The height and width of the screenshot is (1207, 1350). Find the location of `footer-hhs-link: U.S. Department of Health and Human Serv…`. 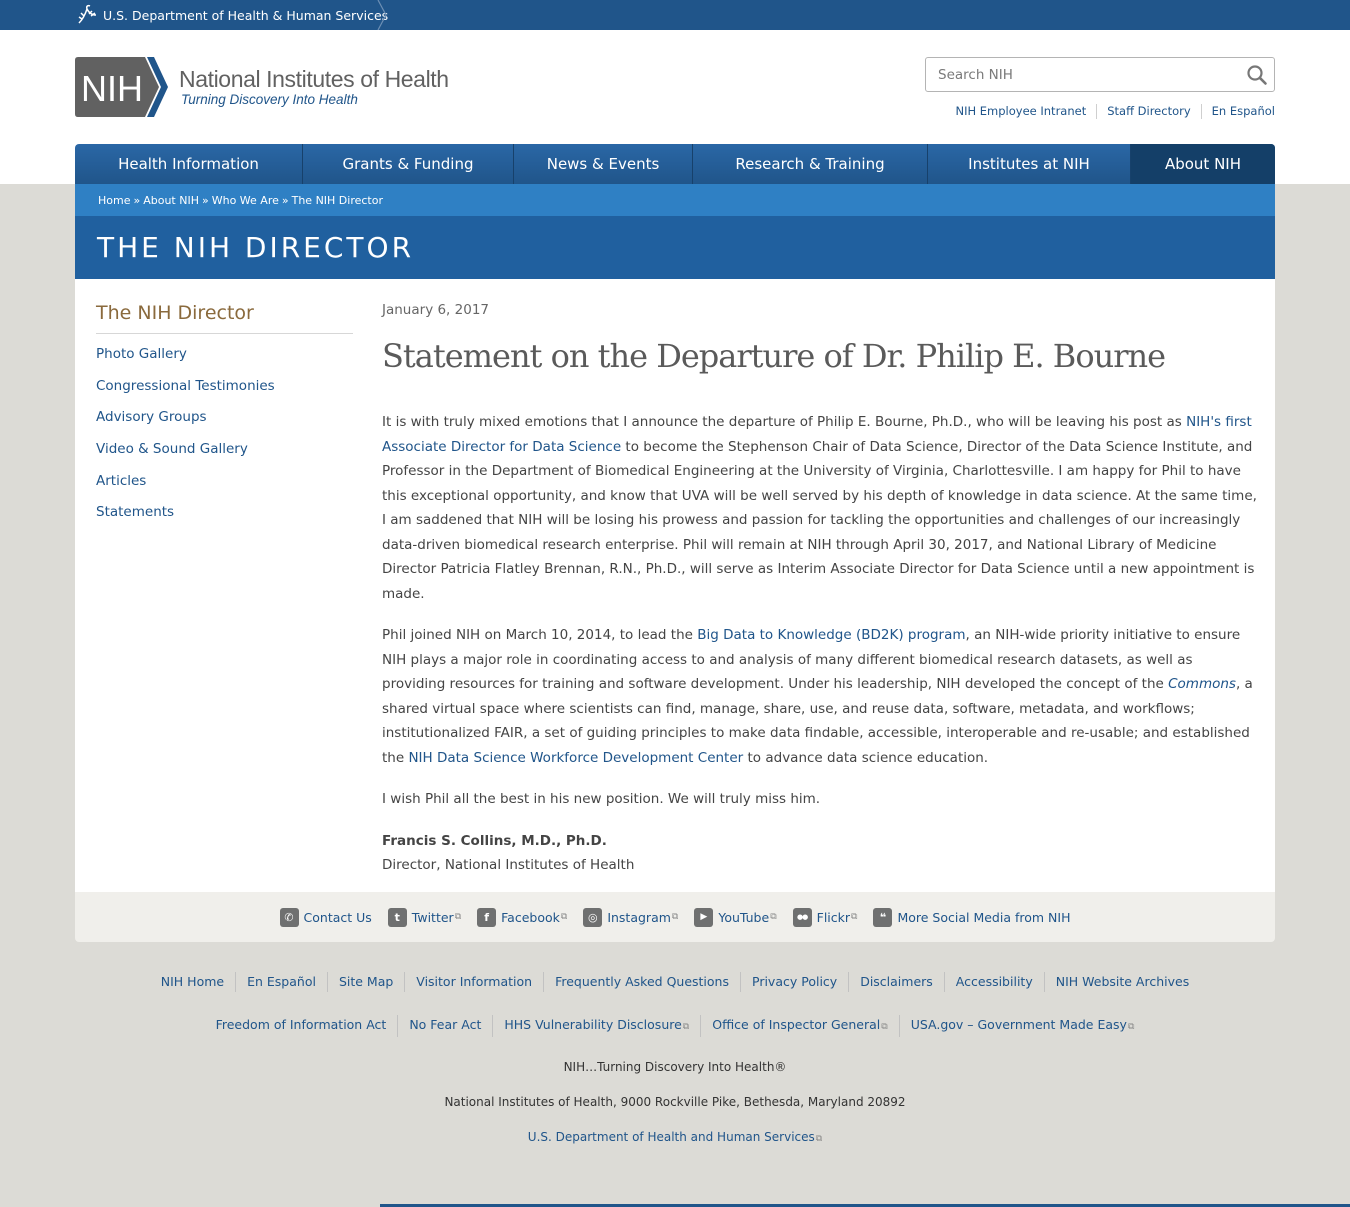

footer-hhs-link: U.S. Department of Health and Human Serv… is located at coordinates (675, 1137).